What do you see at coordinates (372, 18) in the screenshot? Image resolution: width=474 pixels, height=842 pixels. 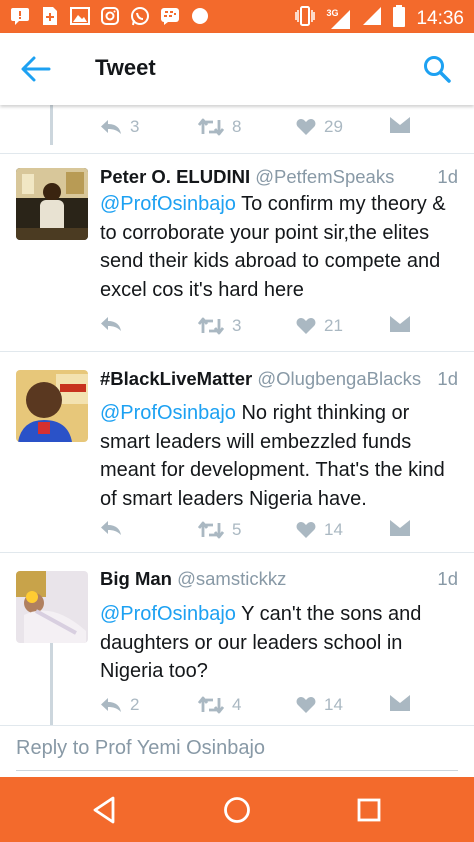 I see `signal-icon` at bounding box center [372, 18].